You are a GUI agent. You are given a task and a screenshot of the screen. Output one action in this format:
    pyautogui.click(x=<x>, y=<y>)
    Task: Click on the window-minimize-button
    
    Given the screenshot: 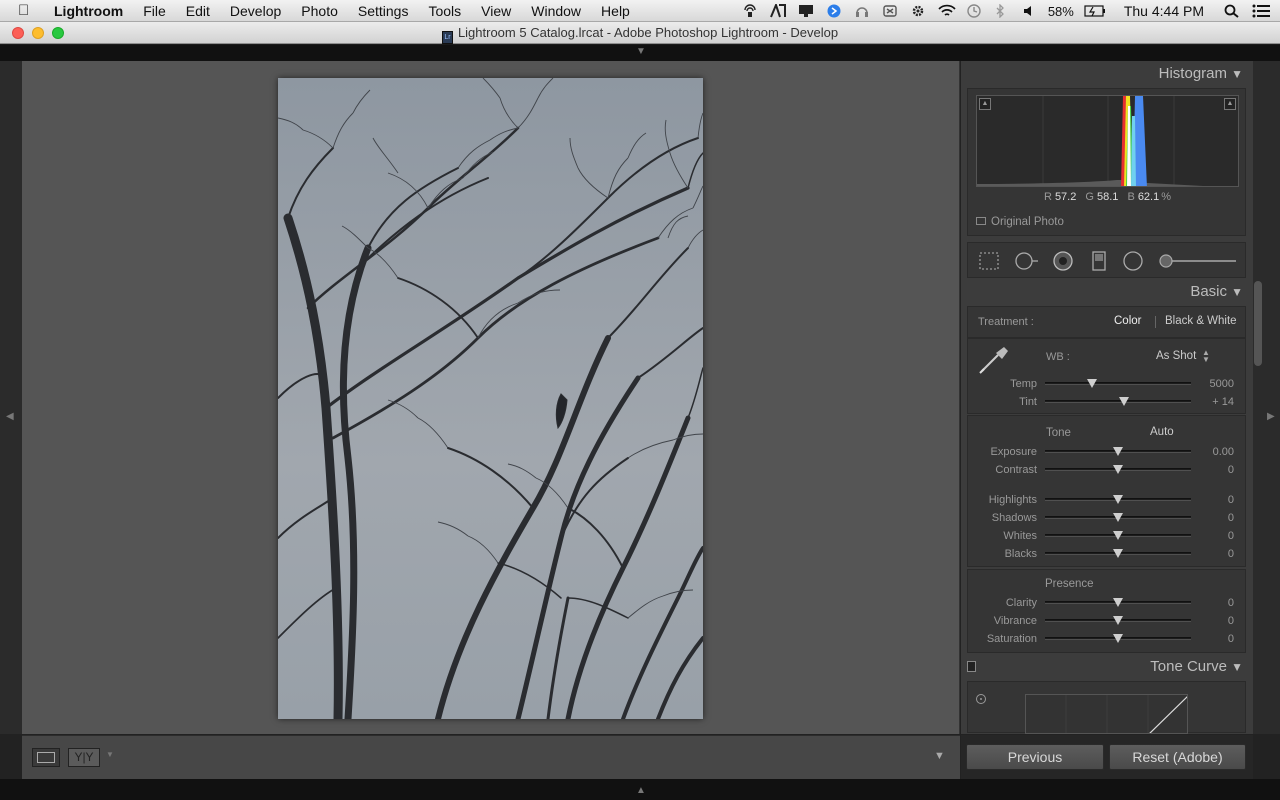 What is the action you would take?
    pyautogui.click(x=38, y=33)
    